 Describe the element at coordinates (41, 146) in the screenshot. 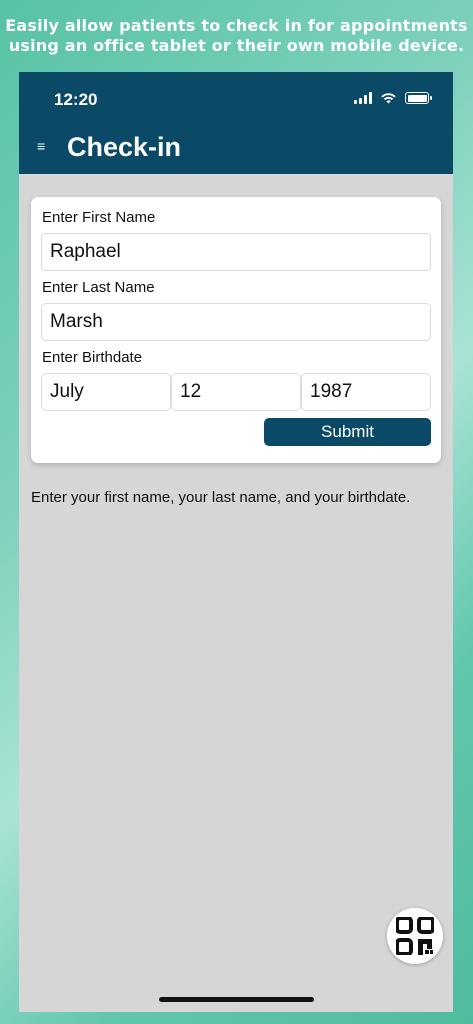

I see `menu-icon: ≡` at that location.